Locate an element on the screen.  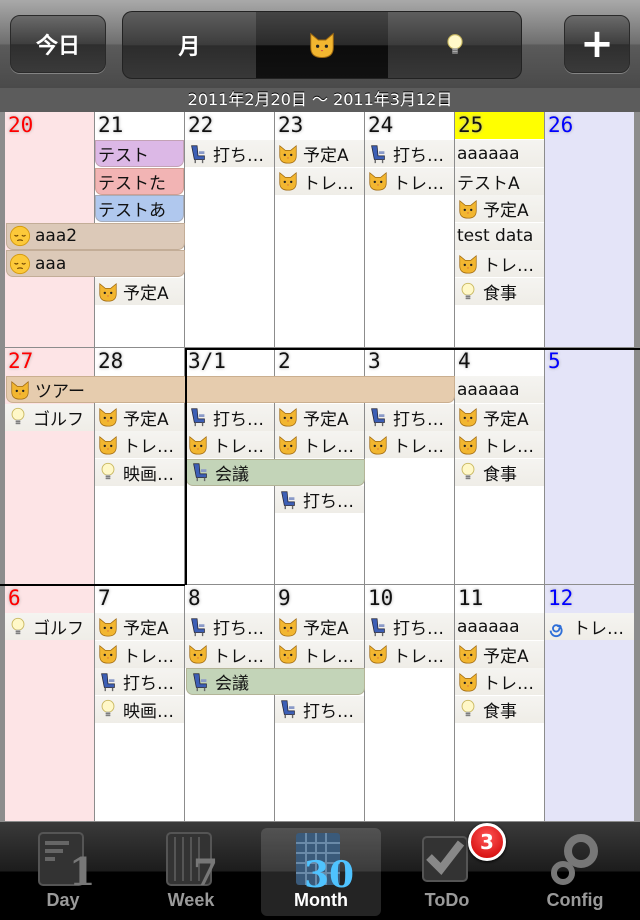
event-item: テストた is located at coordinates (139, 181).